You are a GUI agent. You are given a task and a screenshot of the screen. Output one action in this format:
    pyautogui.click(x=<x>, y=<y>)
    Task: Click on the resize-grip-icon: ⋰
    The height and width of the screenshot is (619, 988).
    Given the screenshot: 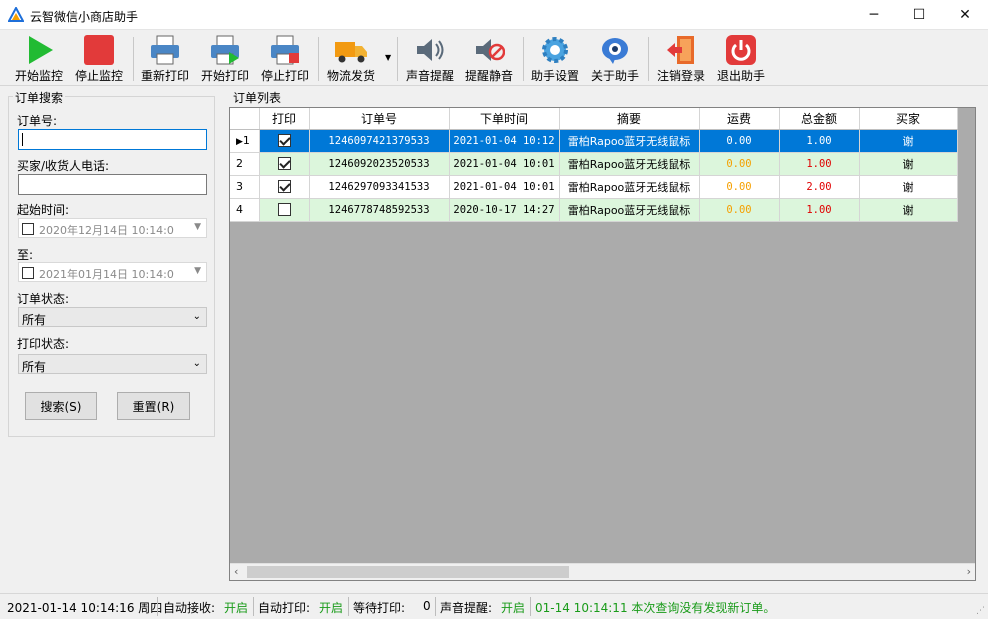 What is the action you would take?
    pyautogui.click(x=980, y=611)
    